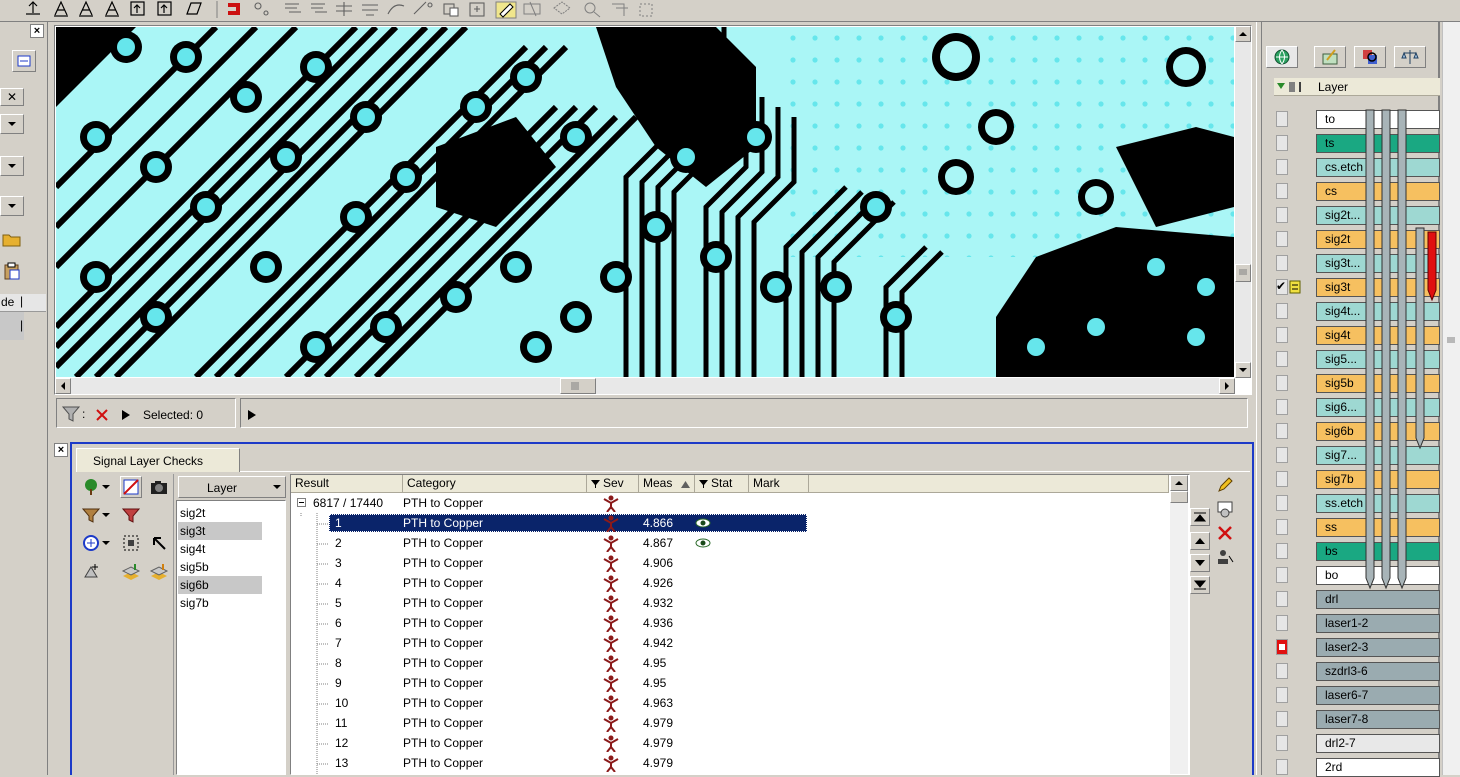 The height and width of the screenshot is (777, 1460). What do you see at coordinates (102, 415) in the screenshot?
I see `red-x-icon` at bounding box center [102, 415].